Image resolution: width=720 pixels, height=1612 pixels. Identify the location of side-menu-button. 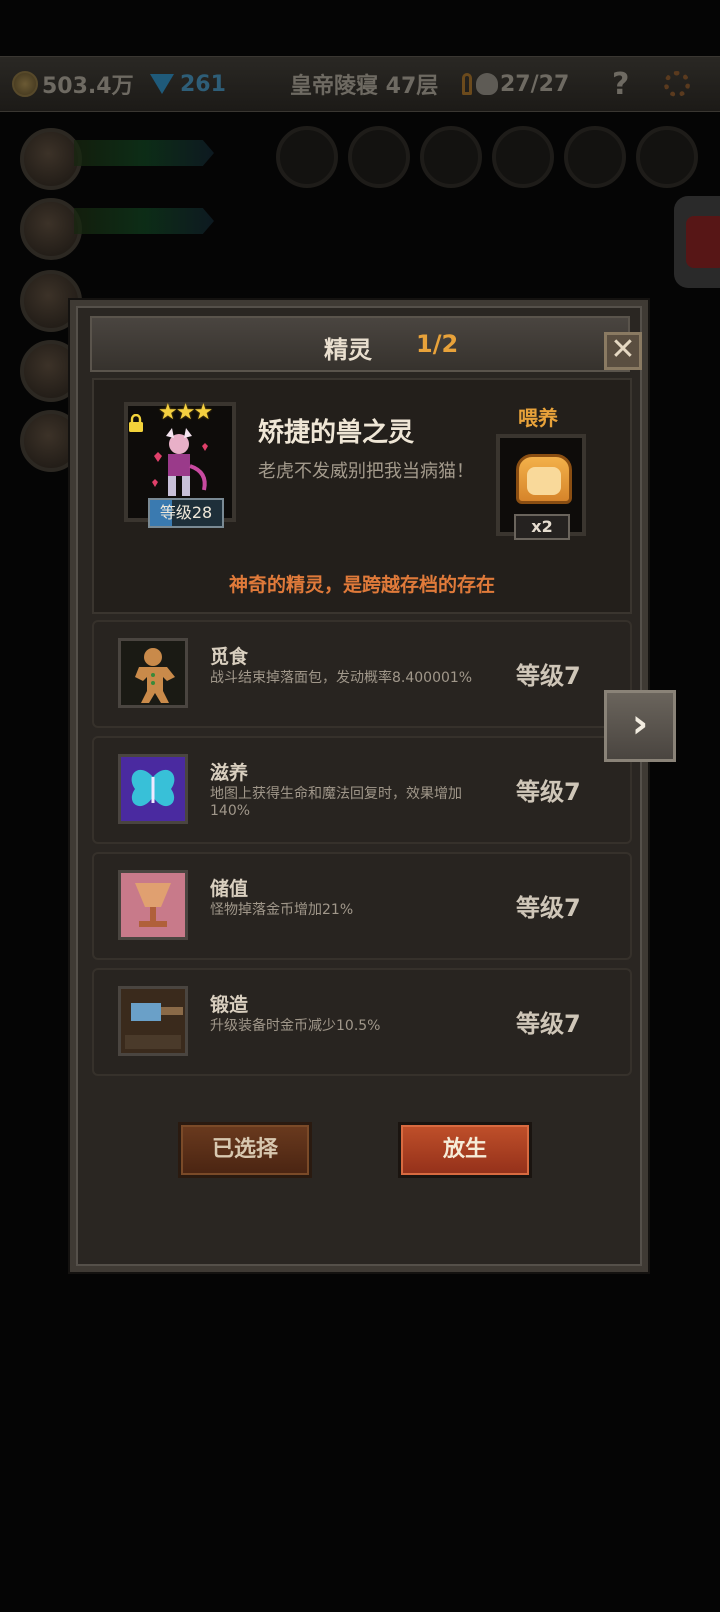
(697, 242).